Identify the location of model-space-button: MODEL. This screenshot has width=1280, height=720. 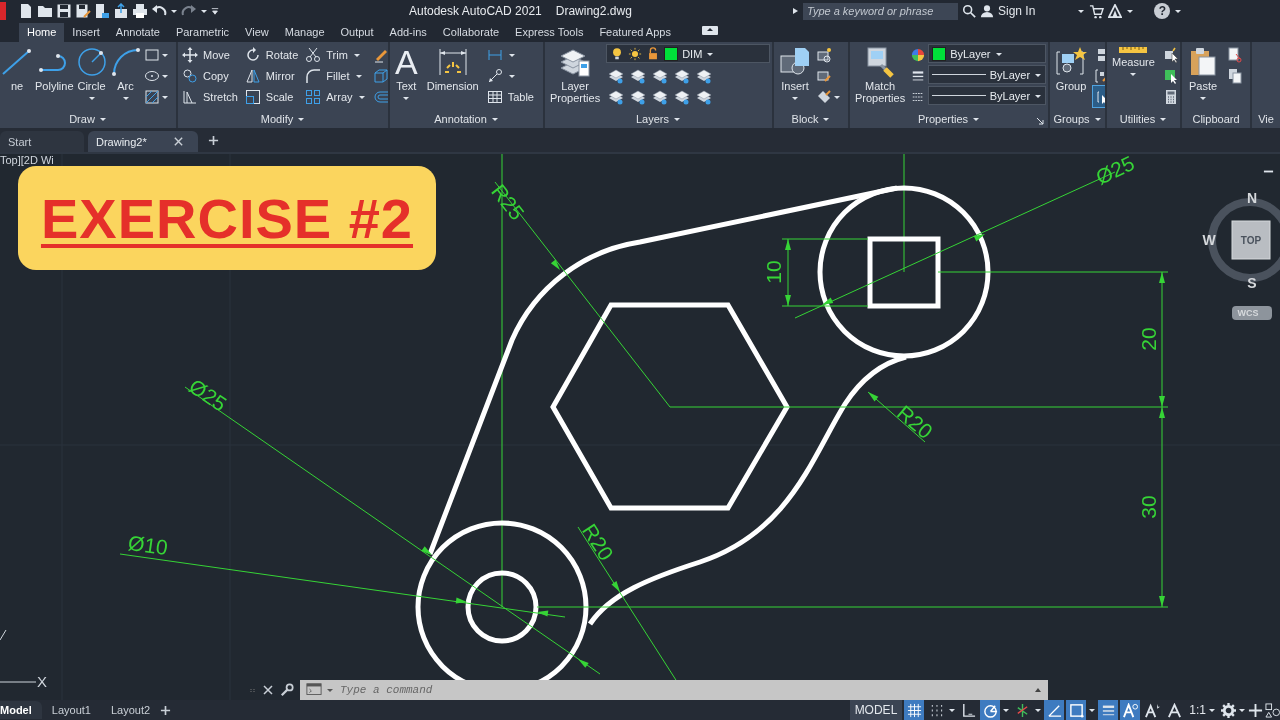
(876, 710).